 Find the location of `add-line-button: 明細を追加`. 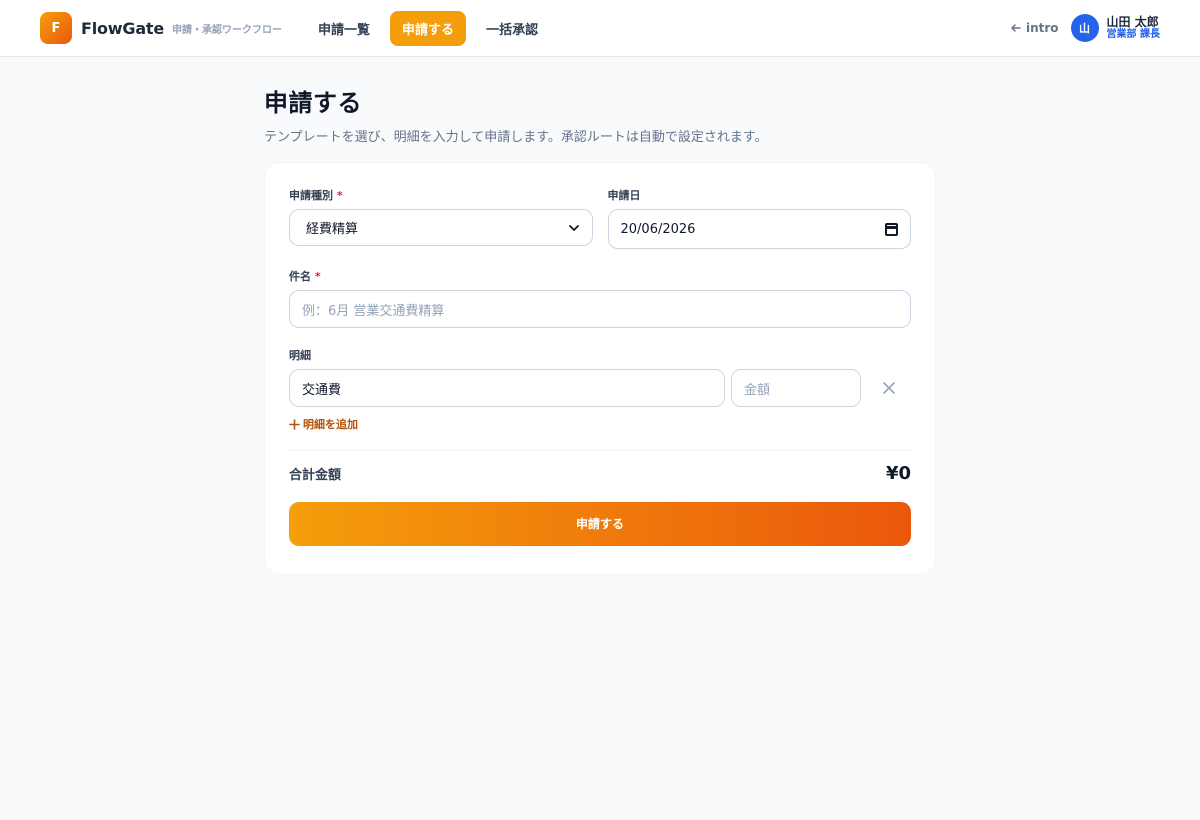

add-line-button: 明細を追加 is located at coordinates (323, 424).